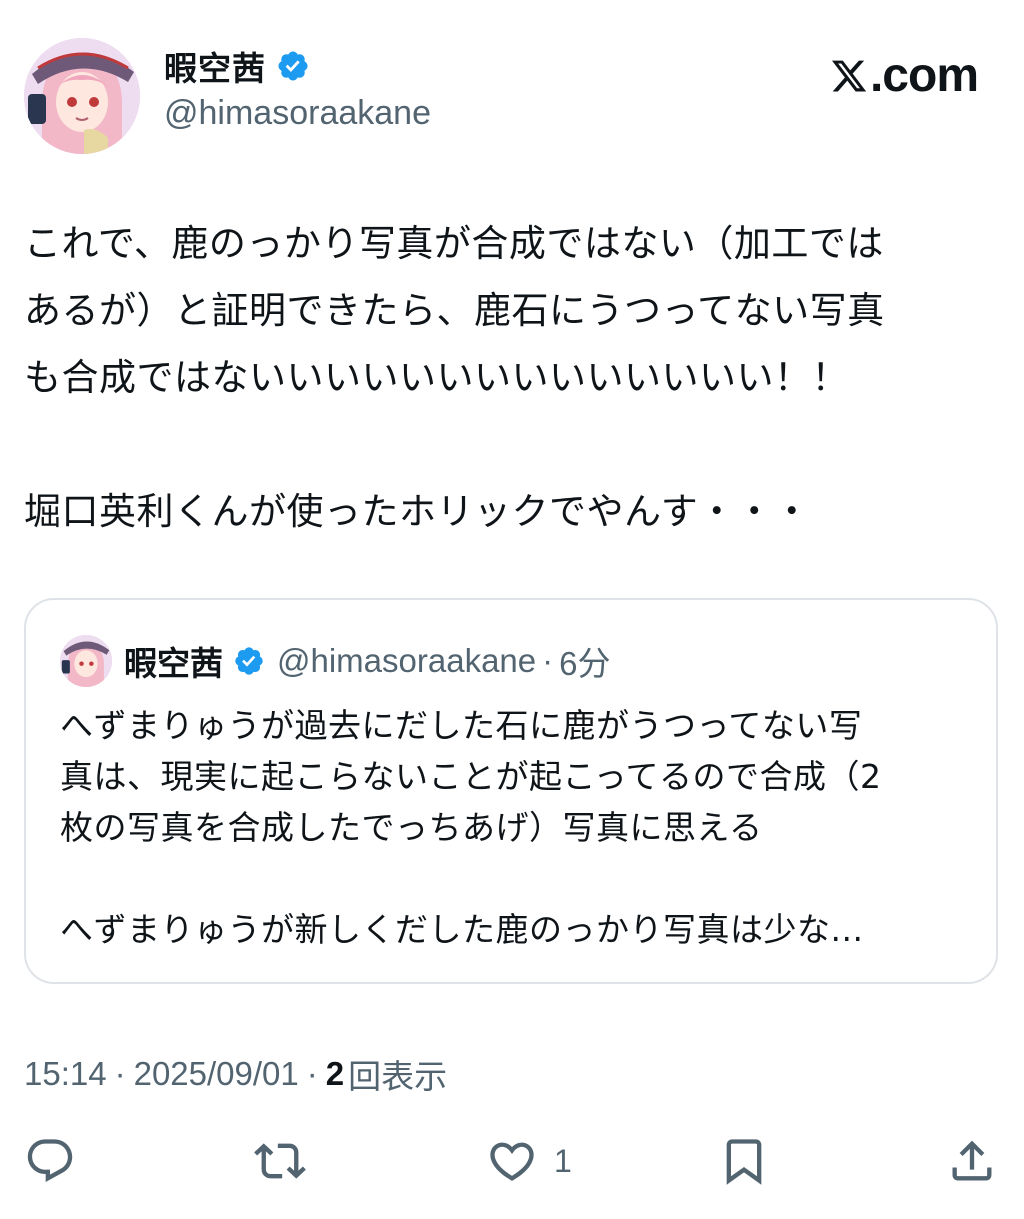  What do you see at coordinates (173, 663) in the screenshot?
I see `quoted-author-name: 暇空茜` at bounding box center [173, 663].